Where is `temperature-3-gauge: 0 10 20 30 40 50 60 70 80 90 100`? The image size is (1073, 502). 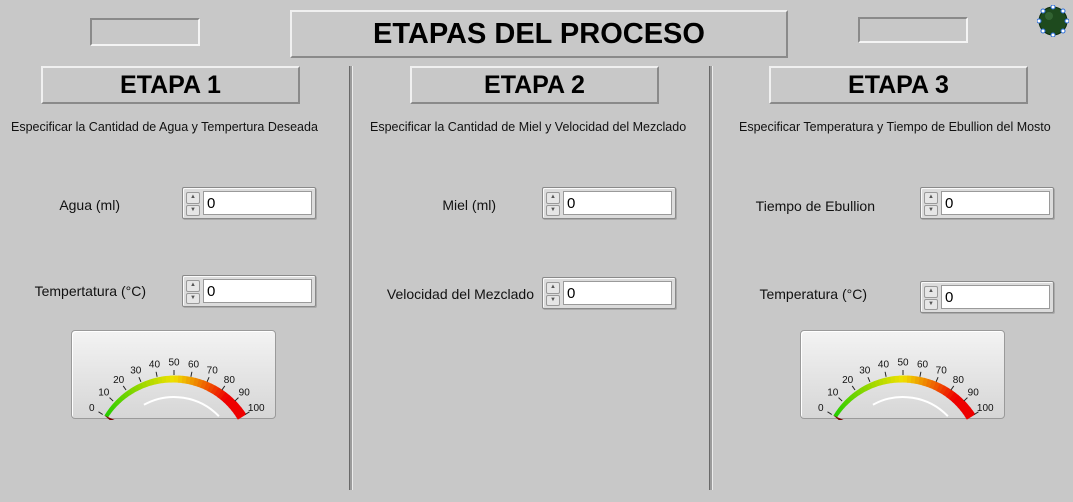
temperature-3-gauge: 0 10 20 30 40 50 60 70 80 90 100 is located at coordinates (902, 375).